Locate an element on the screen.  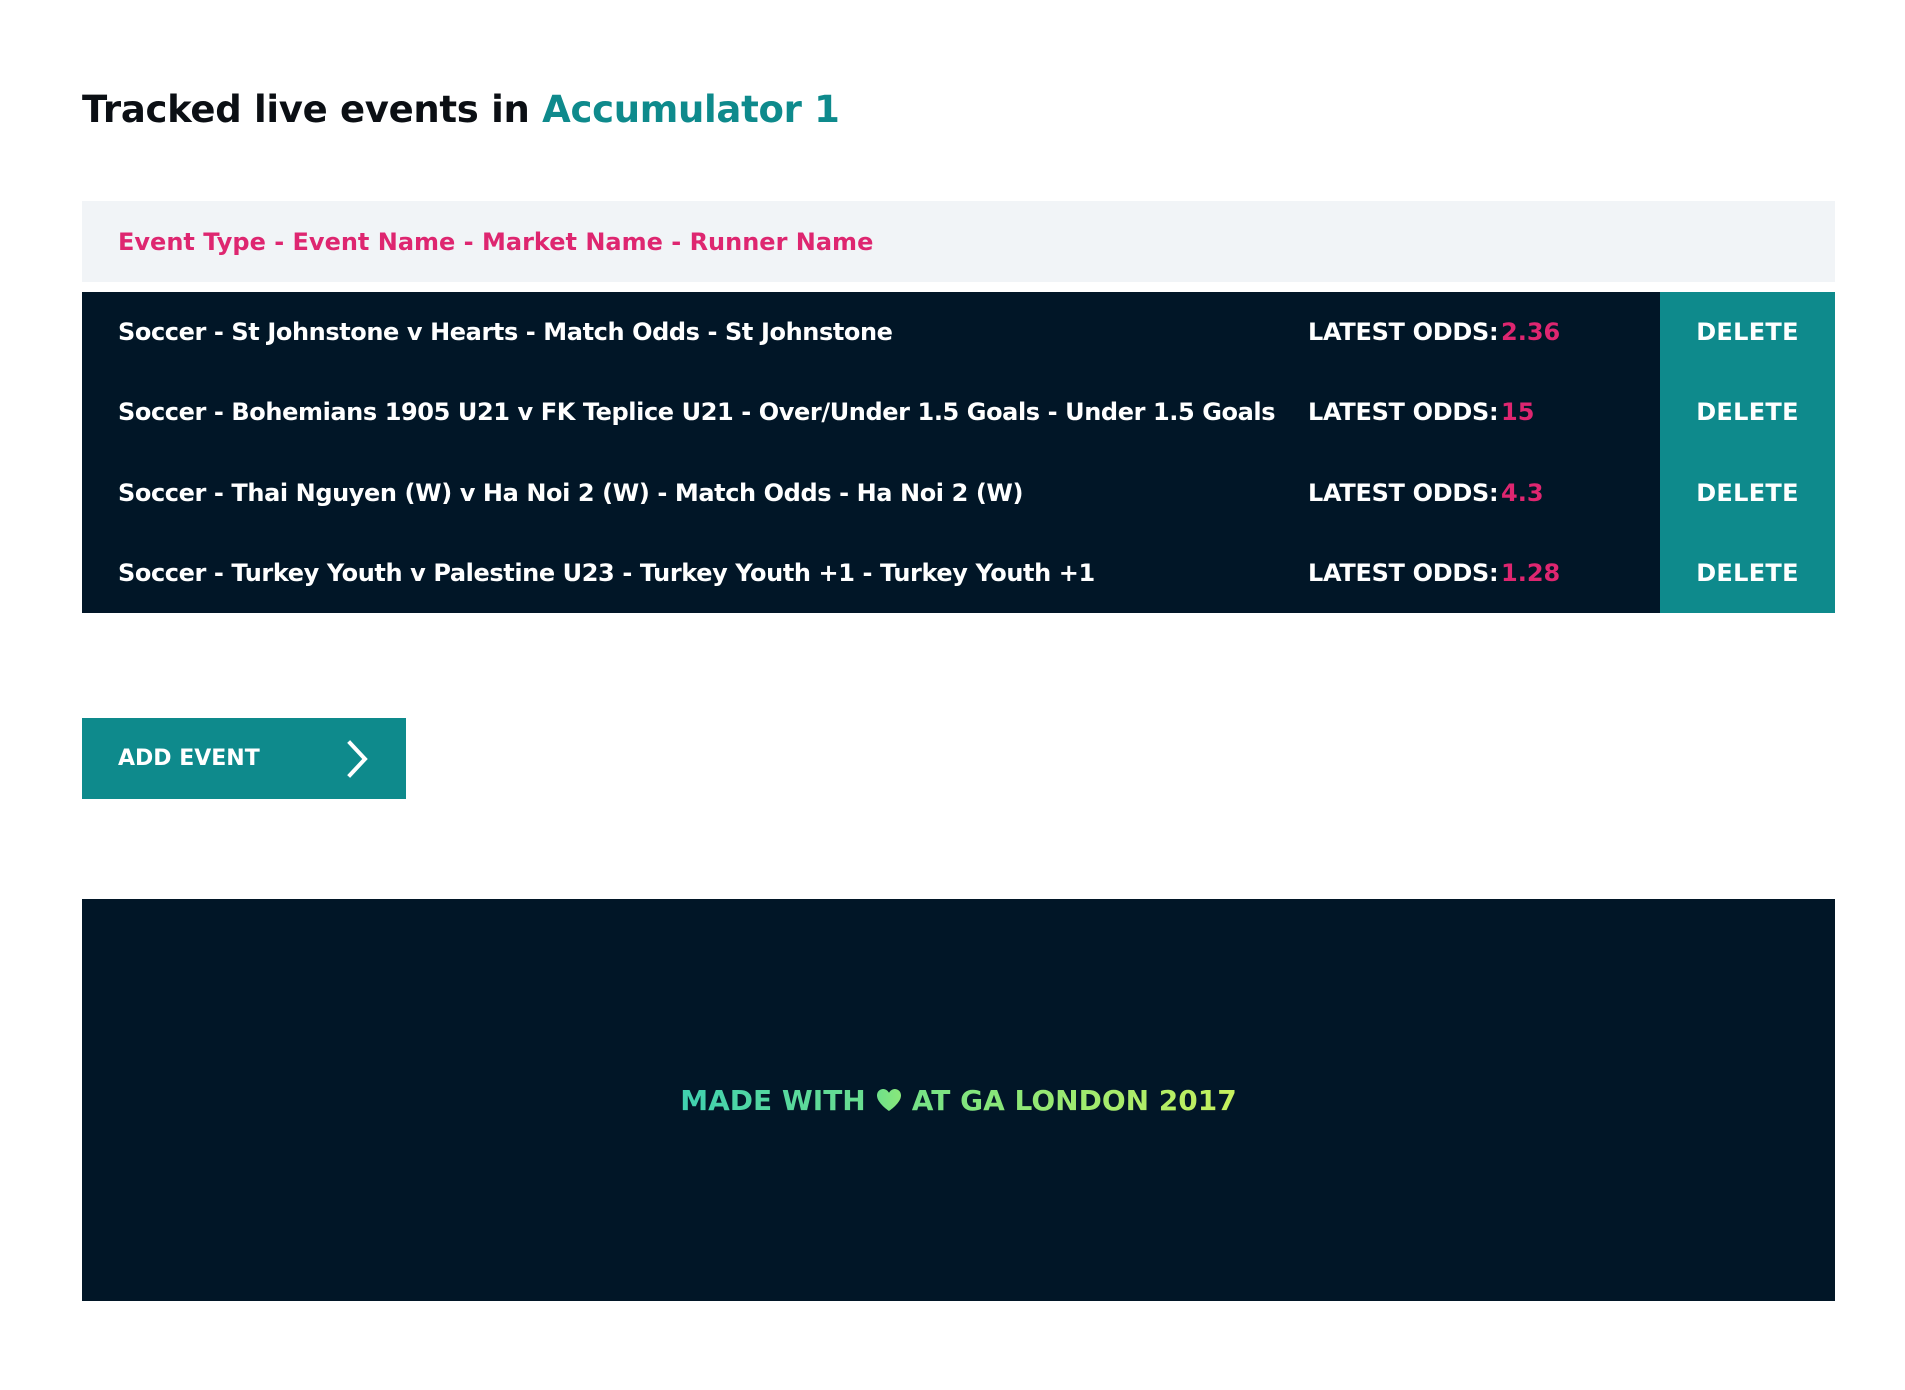
page-title: Tracked live events in Accumulator 1 is located at coordinates (461, 109).